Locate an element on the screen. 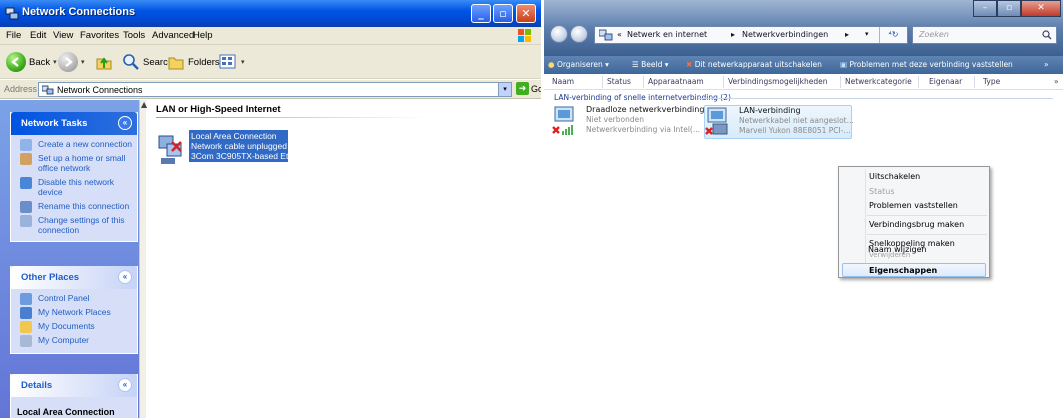 The image size is (1063, 418). menu-item-naam-wijzigen: Naam wijzigen is located at coordinates (897, 249).